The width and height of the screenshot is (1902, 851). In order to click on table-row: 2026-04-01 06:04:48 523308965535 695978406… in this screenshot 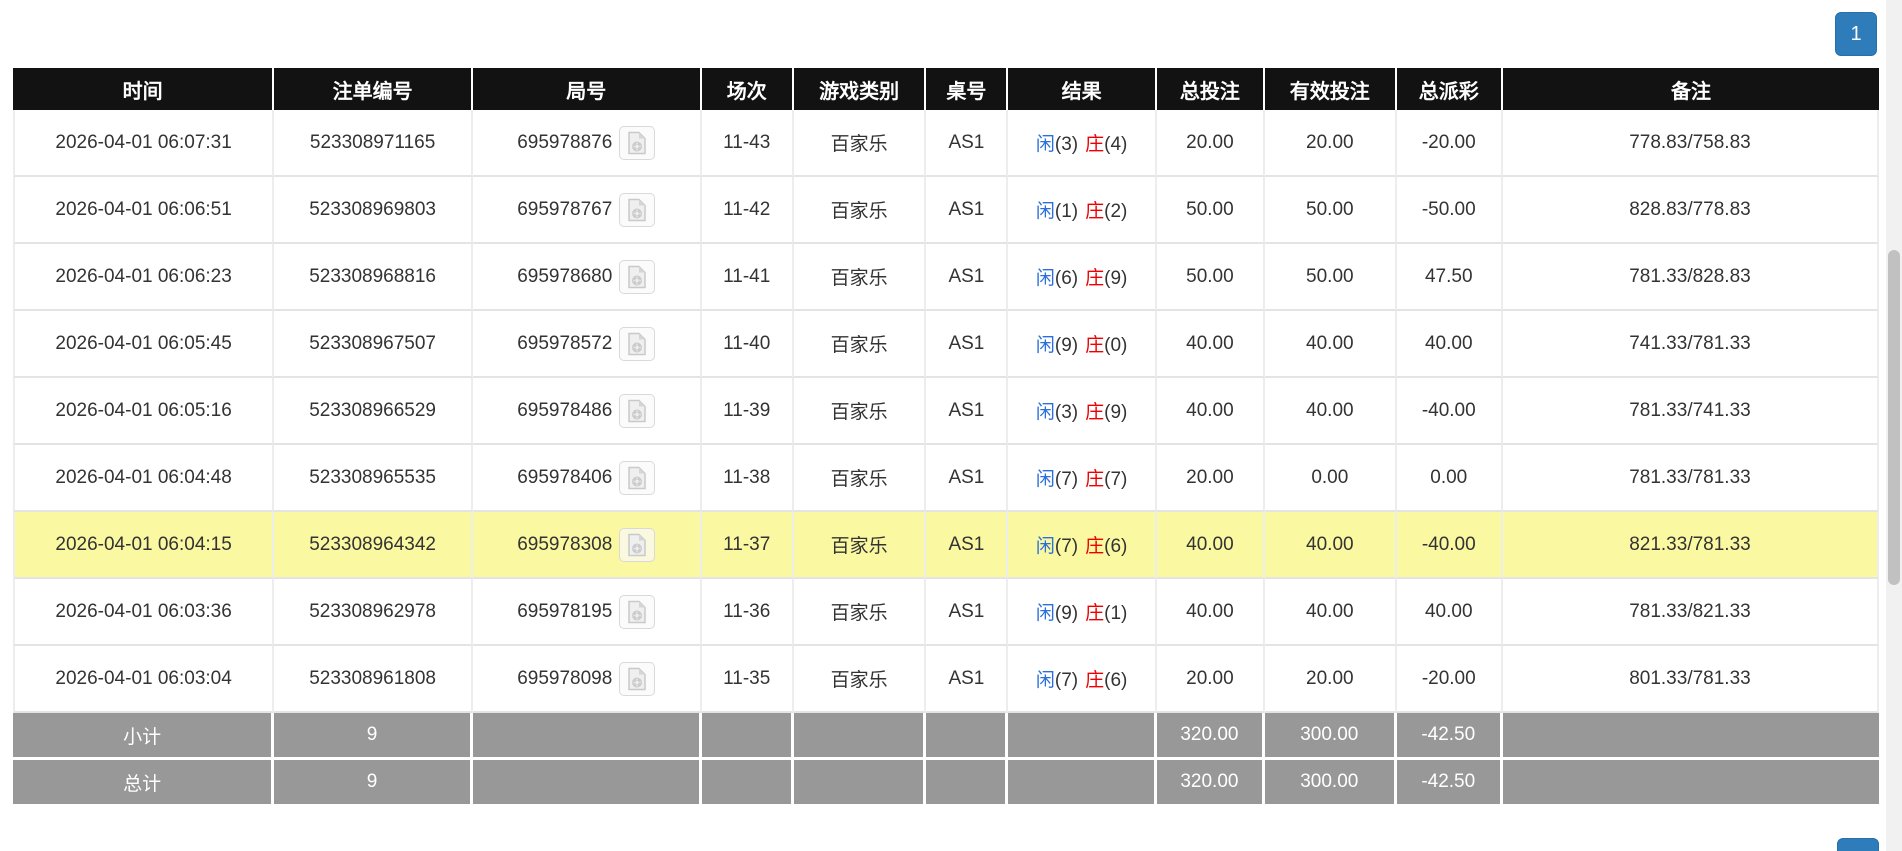, I will do `click(946, 478)`.